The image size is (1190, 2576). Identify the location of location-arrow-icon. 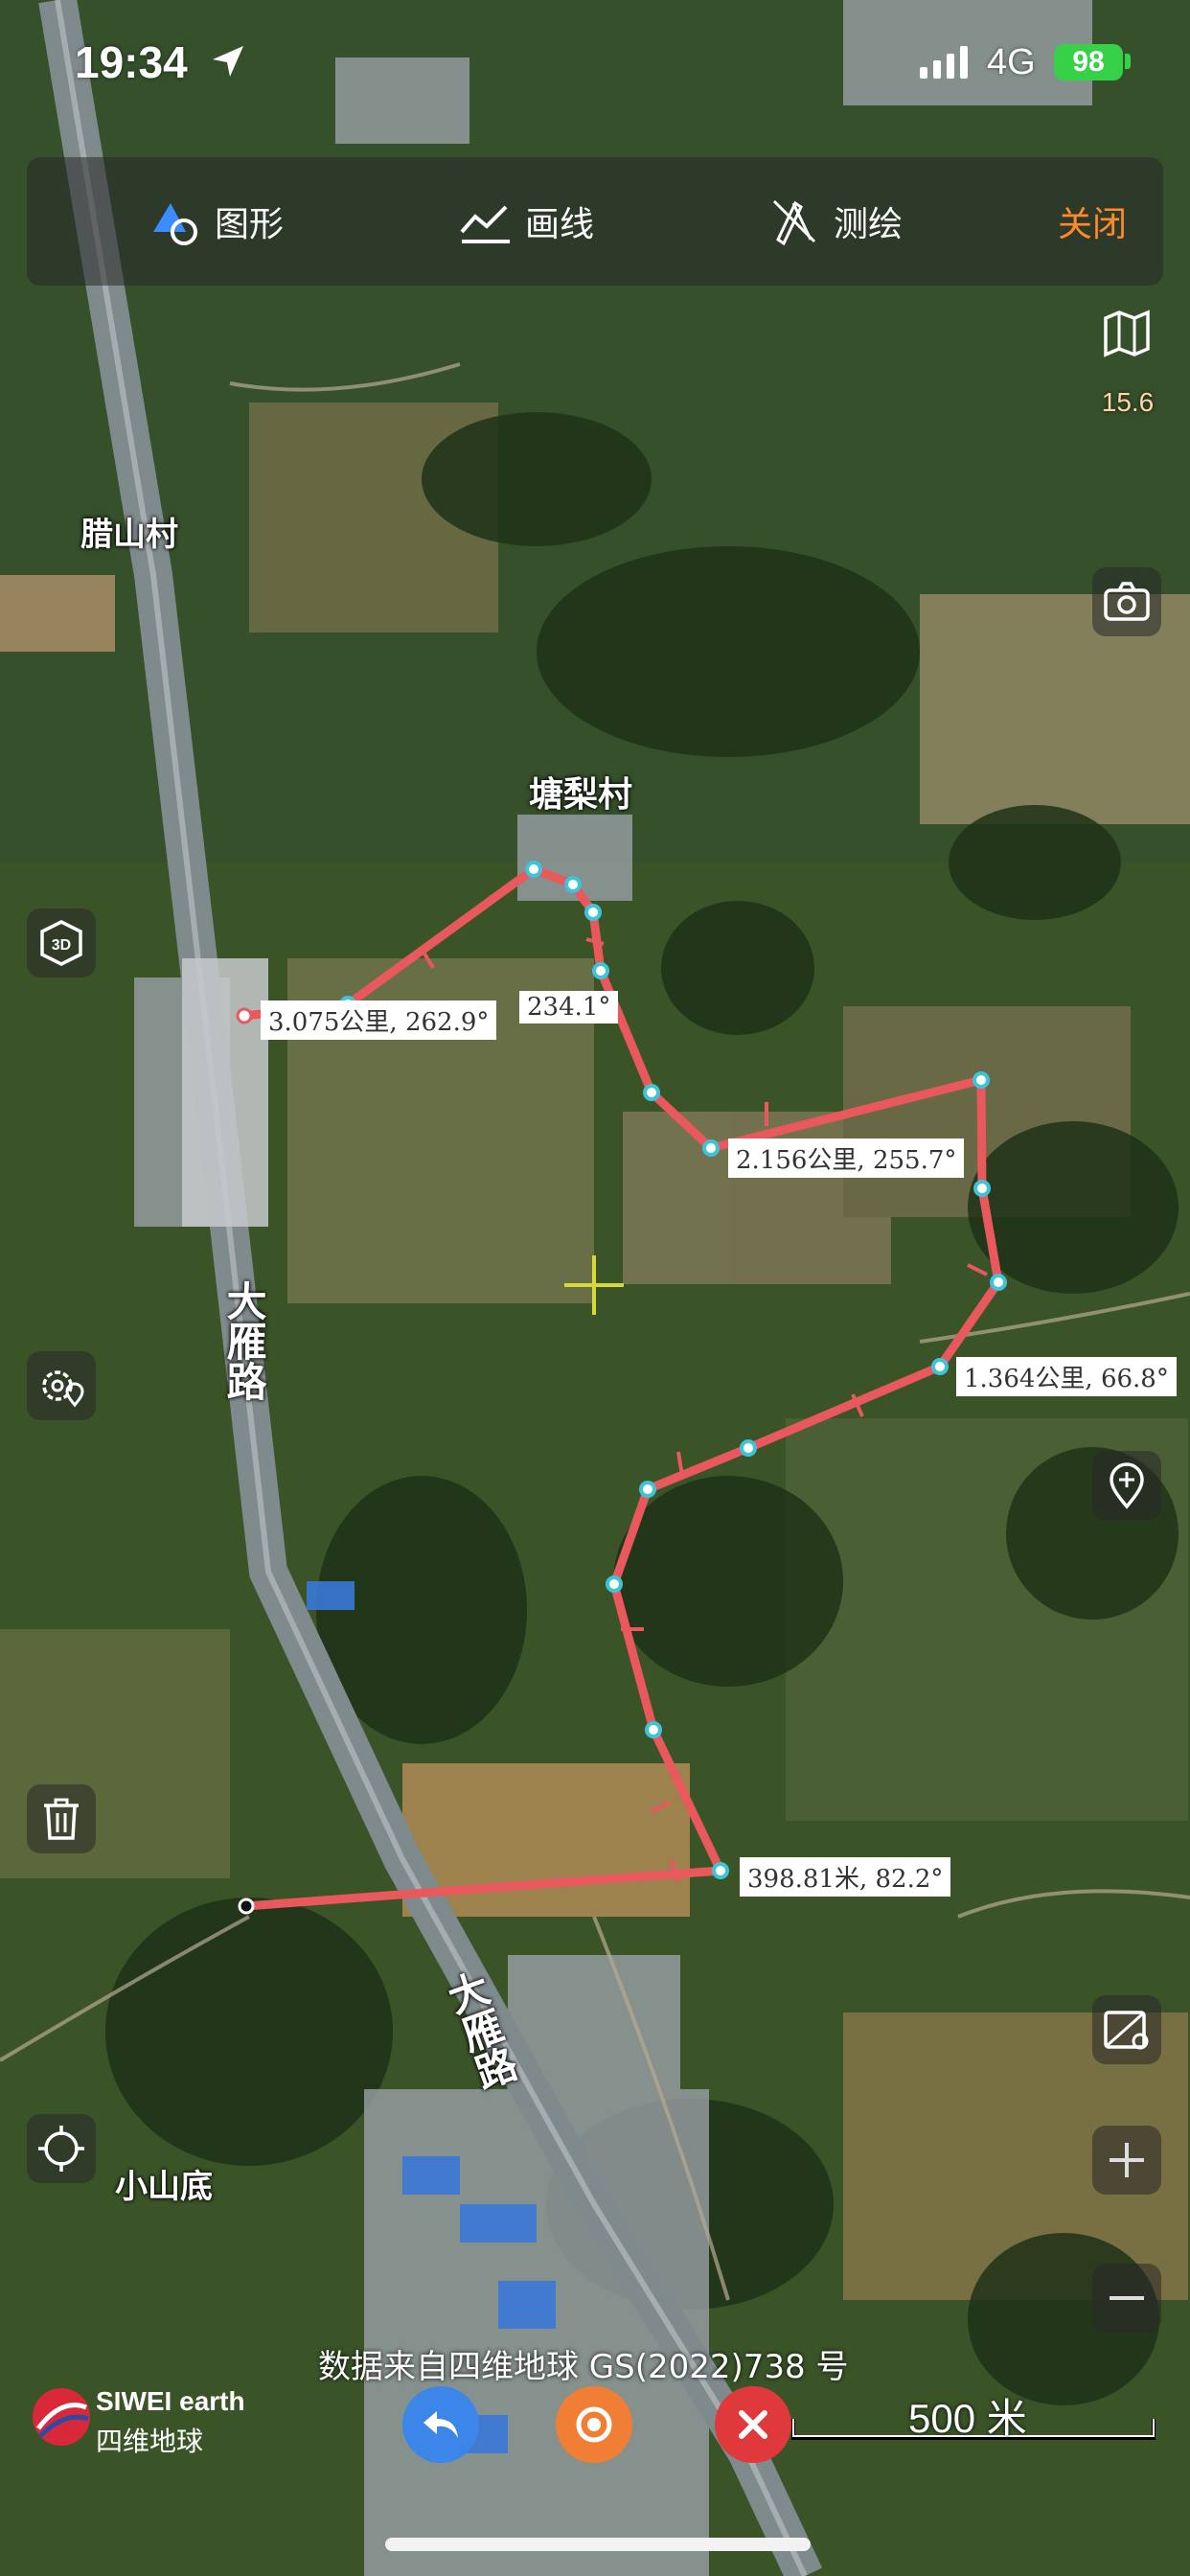
(228, 62).